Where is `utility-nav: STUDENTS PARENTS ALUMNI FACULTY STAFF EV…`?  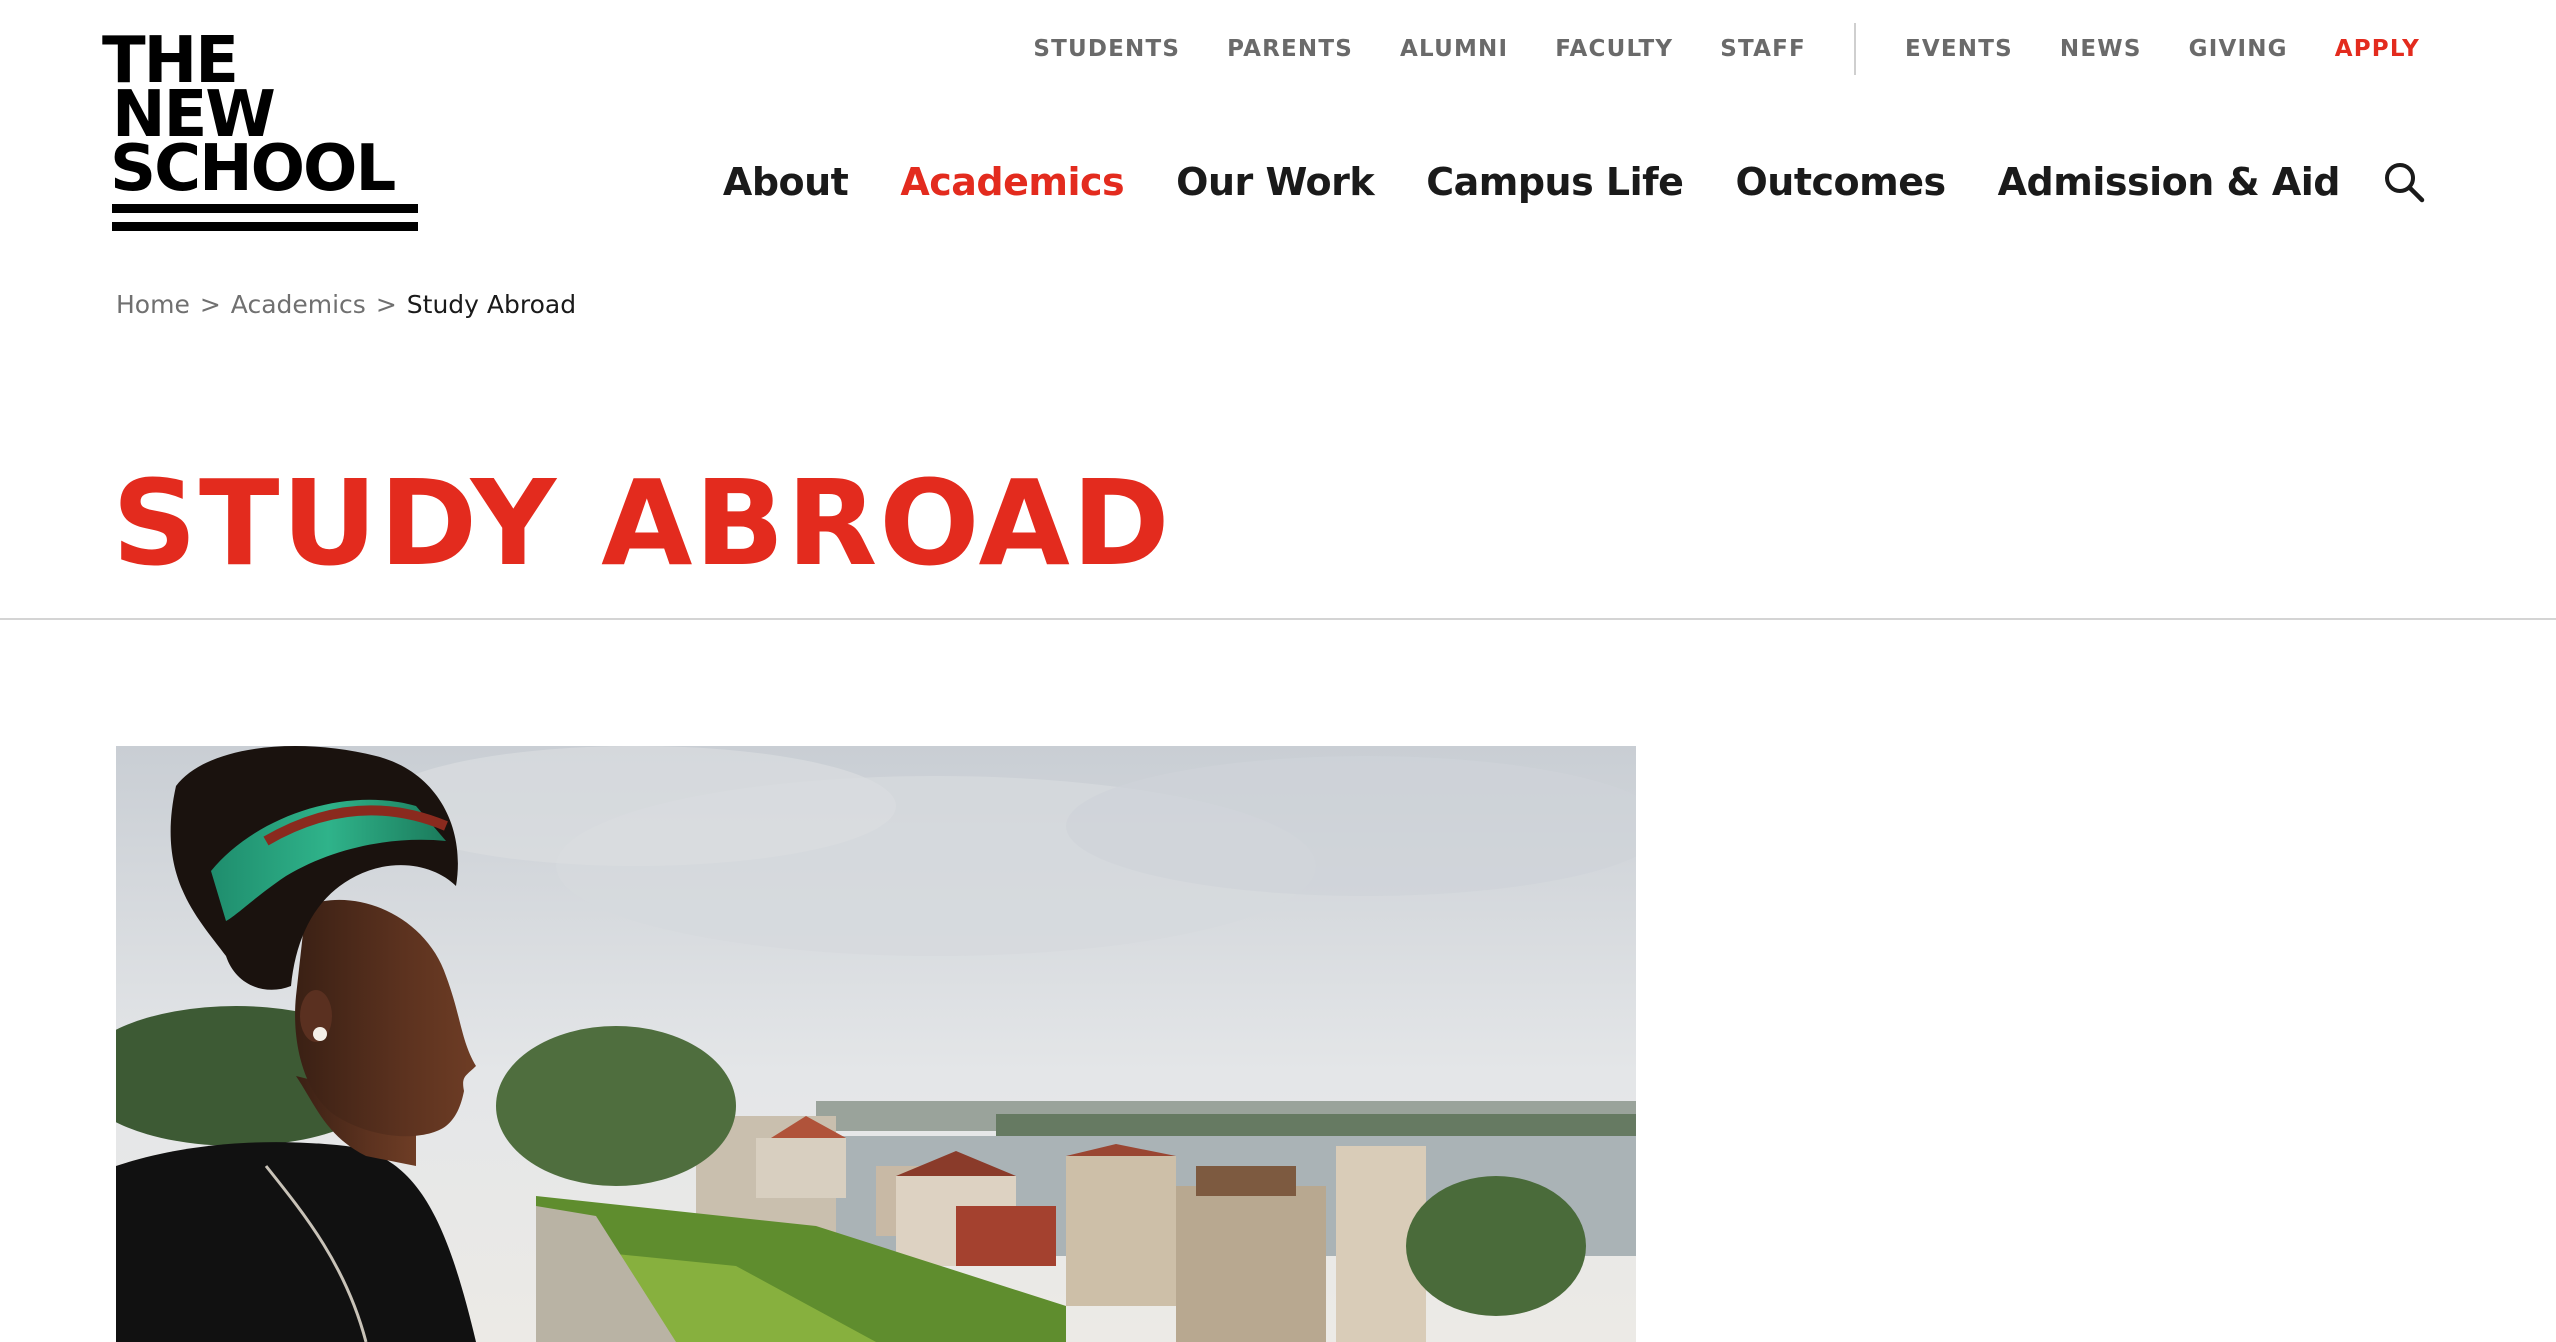
utility-nav: STUDENTS PARENTS ALUMNI FACULTY STAFF EV… is located at coordinates (1726, 49).